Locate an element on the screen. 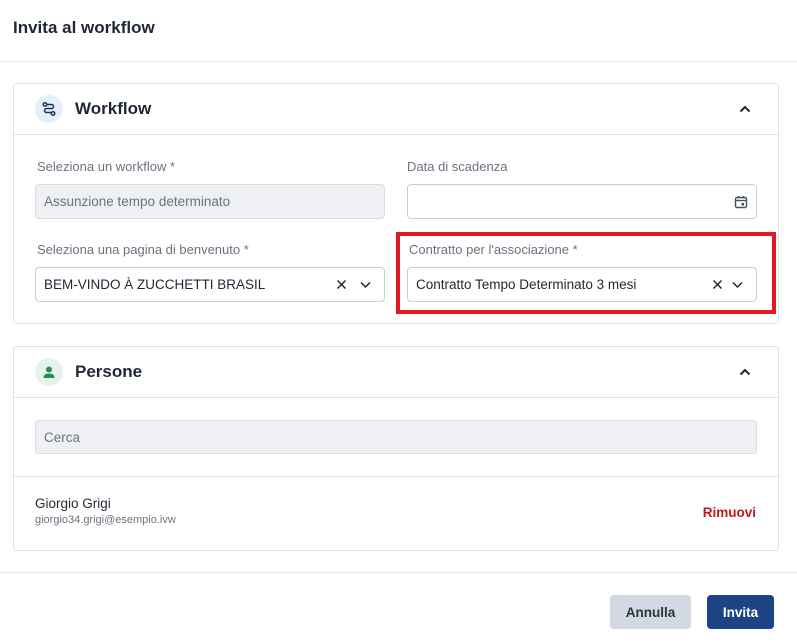 The image size is (797, 642). people-section-title: Persone is located at coordinates (109, 371).